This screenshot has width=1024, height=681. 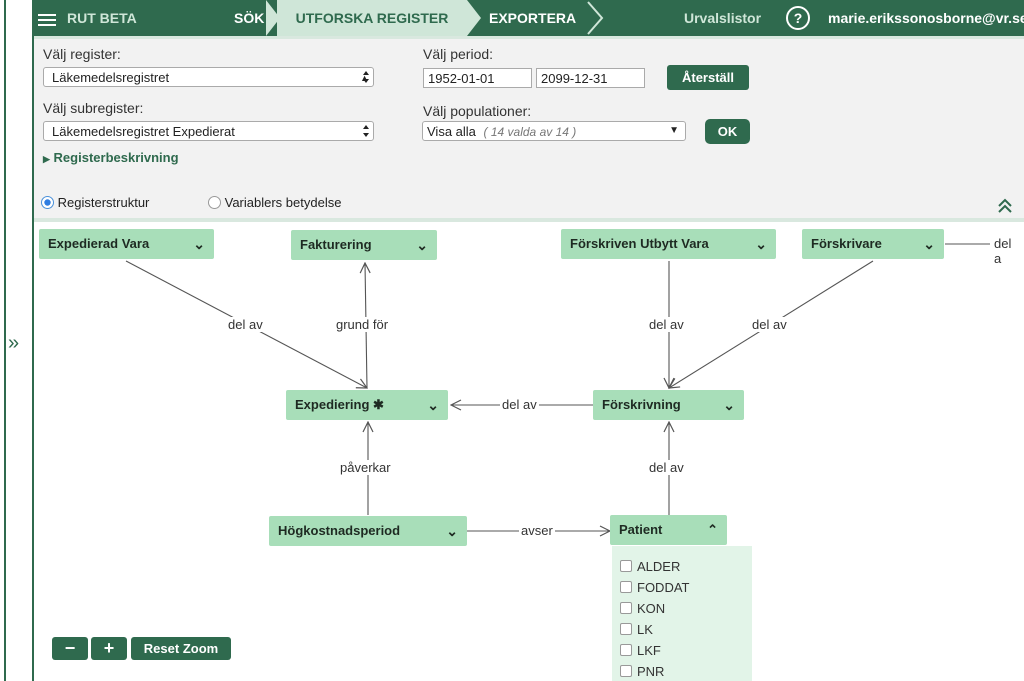 What do you see at coordinates (645, 629) in the screenshot?
I see `variable-label: LK` at bounding box center [645, 629].